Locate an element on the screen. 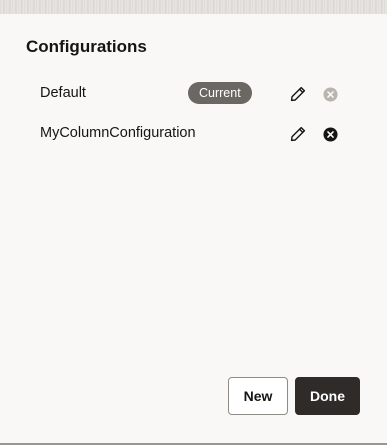  configuration-row-default: Default Current is located at coordinates (193, 94).